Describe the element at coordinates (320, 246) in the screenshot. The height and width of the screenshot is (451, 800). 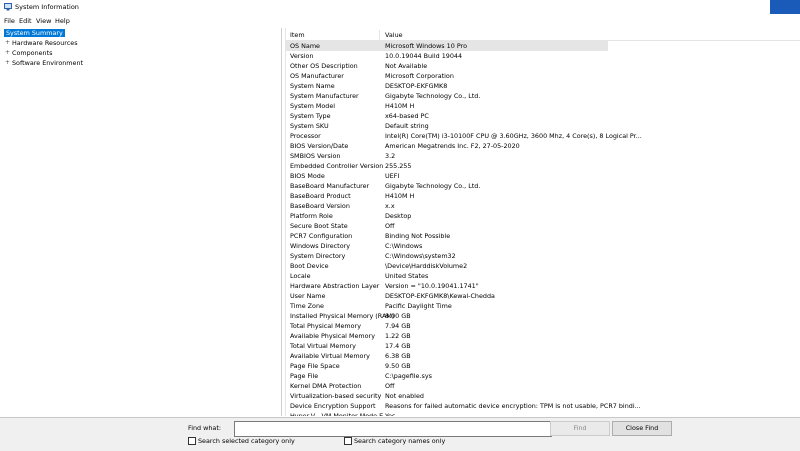
I see `row-item: Windows Directory` at that location.